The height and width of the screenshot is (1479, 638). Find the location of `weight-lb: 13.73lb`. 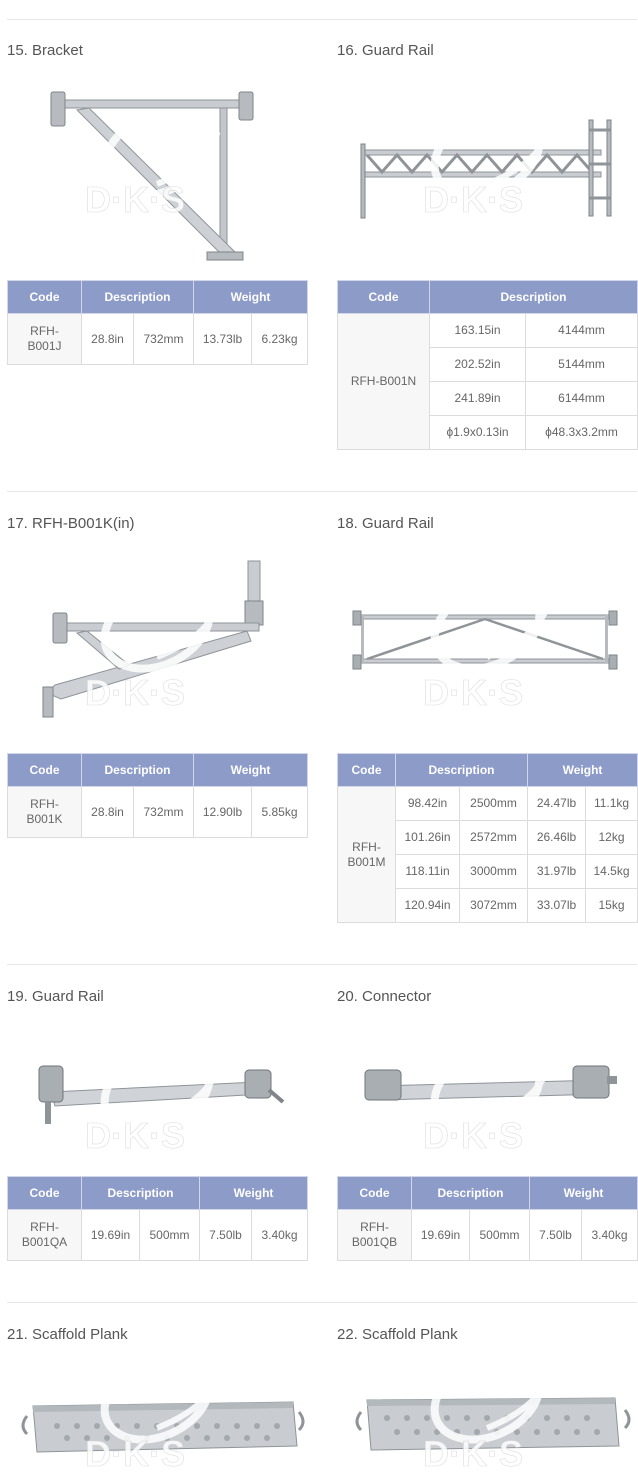

weight-lb: 13.73lb is located at coordinates (223, 339).